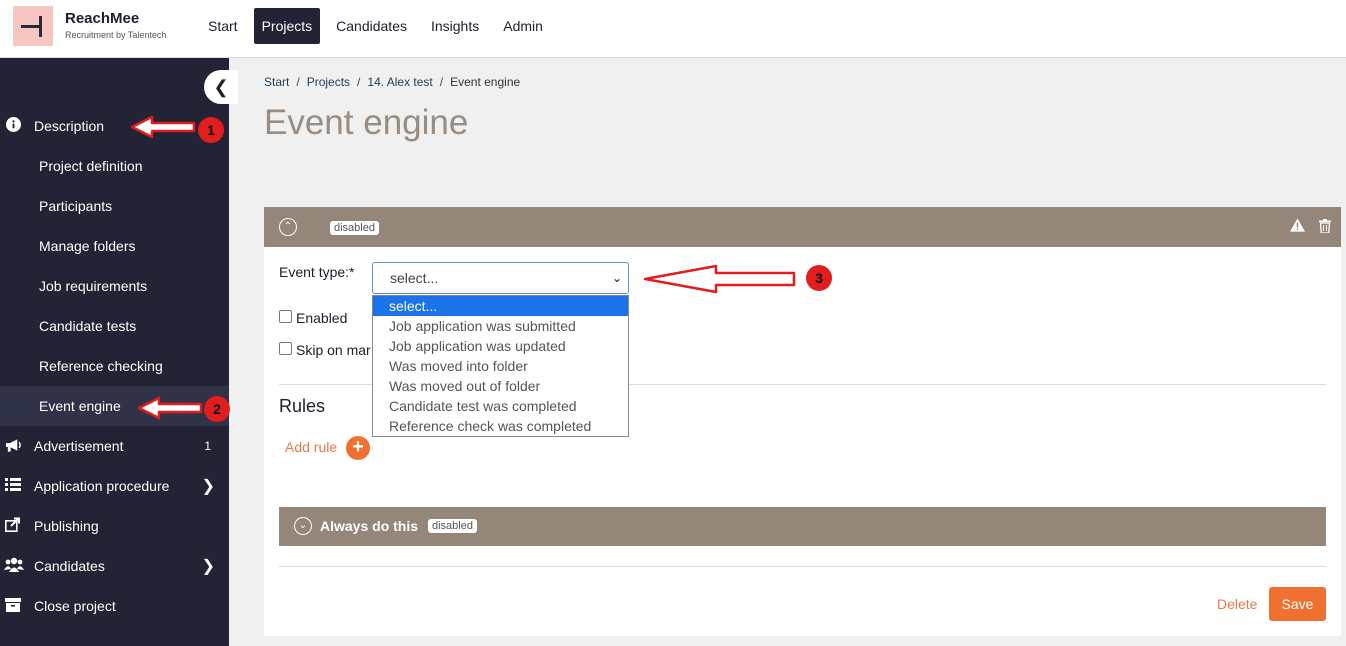 The height and width of the screenshot is (646, 1346). What do you see at coordinates (114, 566) in the screenshot?
I see `sidebar-item-candidates: Candidates ❯` at bounding box center [114, 566].